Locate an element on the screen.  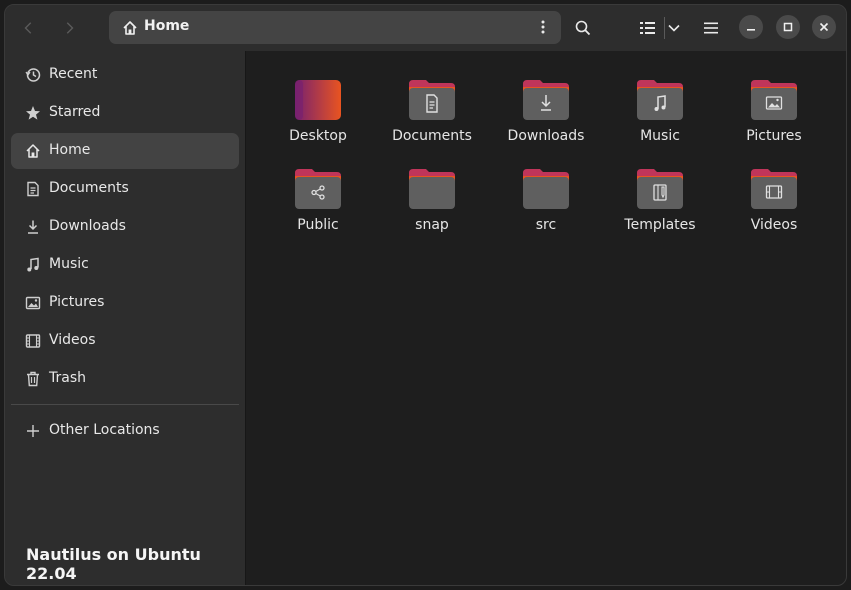
music-icon is located at coordinates (33, 264).